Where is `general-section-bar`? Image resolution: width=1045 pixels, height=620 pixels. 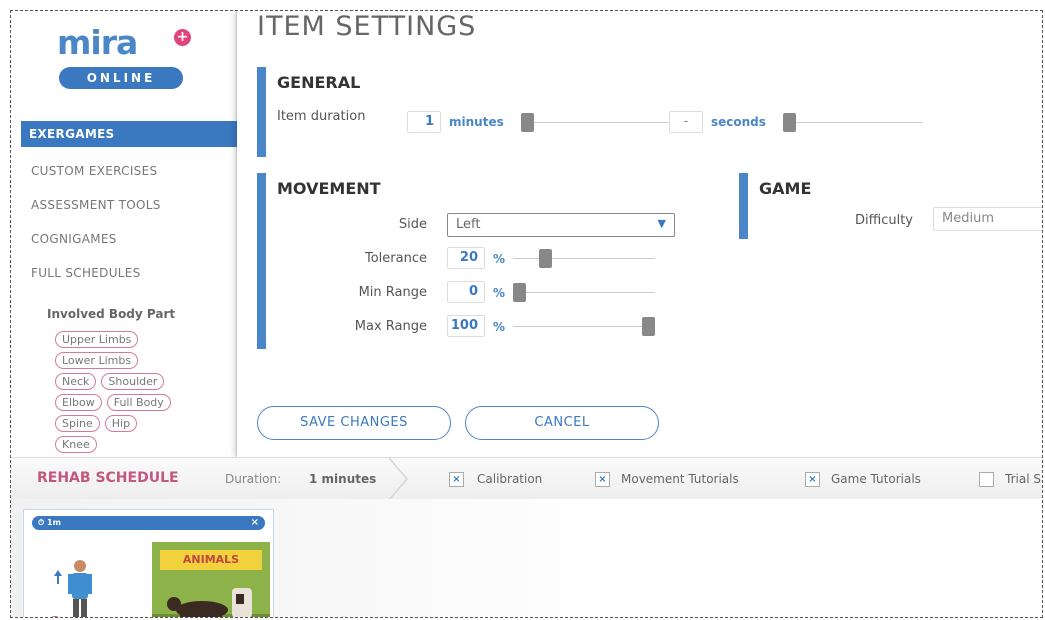
general-section-bar is located at coordinates (261, 112).